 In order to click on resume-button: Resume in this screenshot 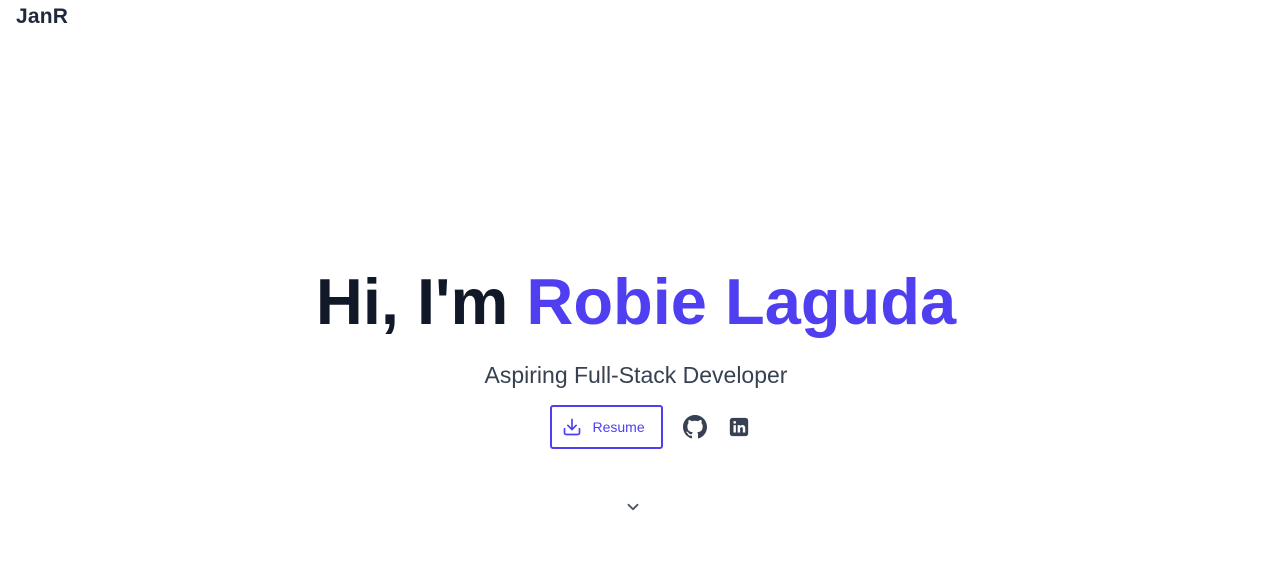, I will do `click(606, 427)`.